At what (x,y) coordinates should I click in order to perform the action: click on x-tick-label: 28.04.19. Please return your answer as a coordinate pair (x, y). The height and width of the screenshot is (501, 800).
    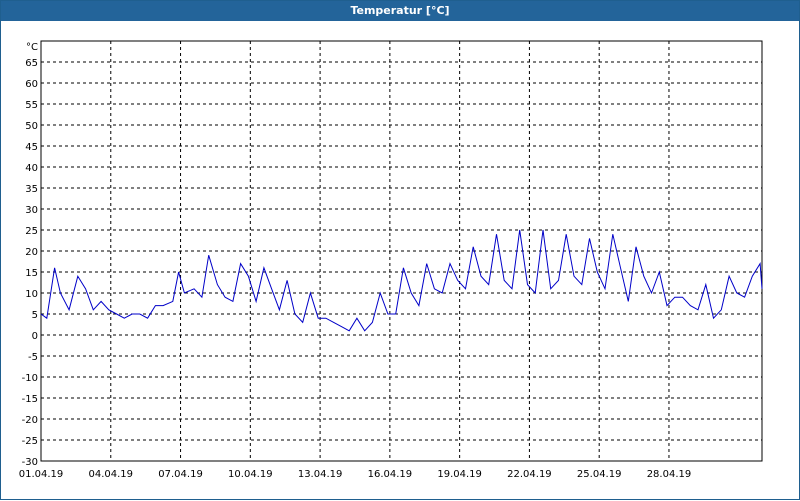
    Looking at the image, I should click on (669, 474).